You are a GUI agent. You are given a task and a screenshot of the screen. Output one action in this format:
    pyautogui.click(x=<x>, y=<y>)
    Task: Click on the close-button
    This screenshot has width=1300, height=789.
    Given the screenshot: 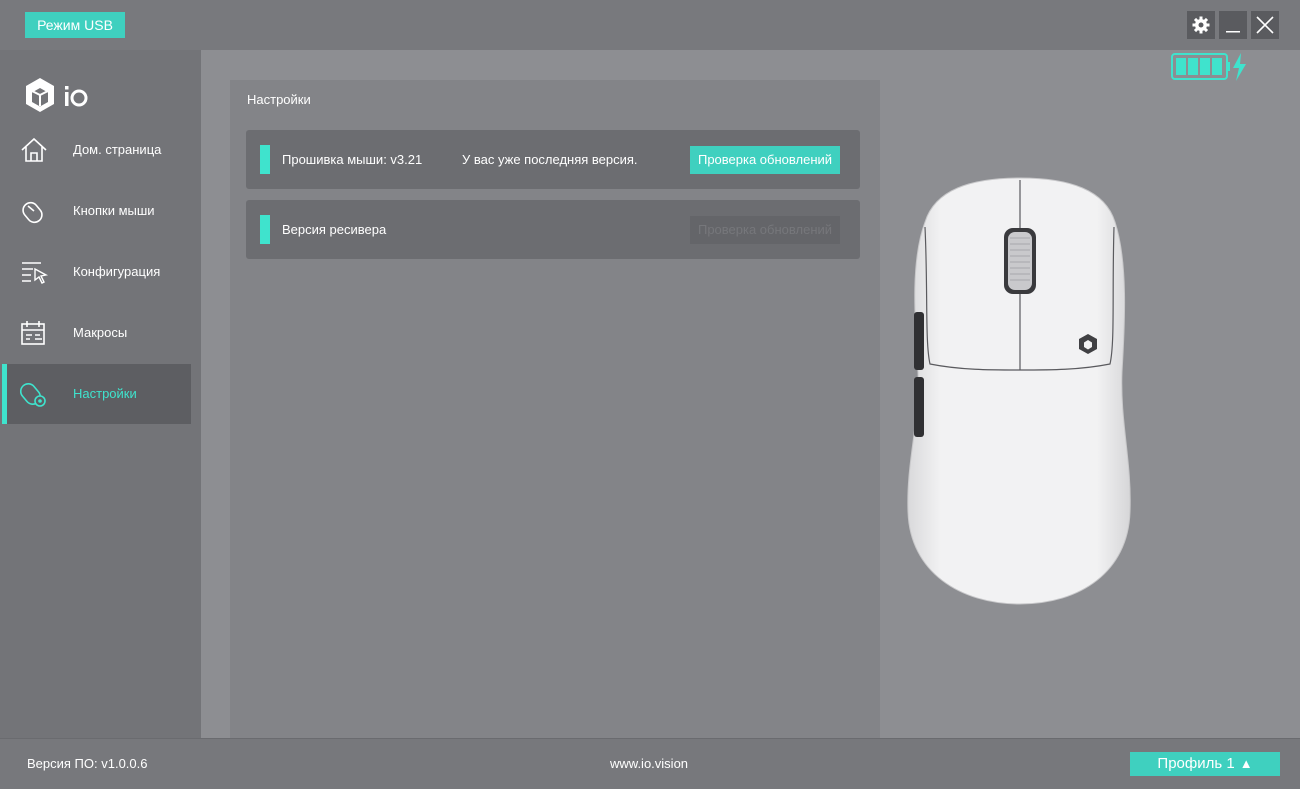 What is the action you would take?
    pyautogui.click(x=1265, y=25)
    